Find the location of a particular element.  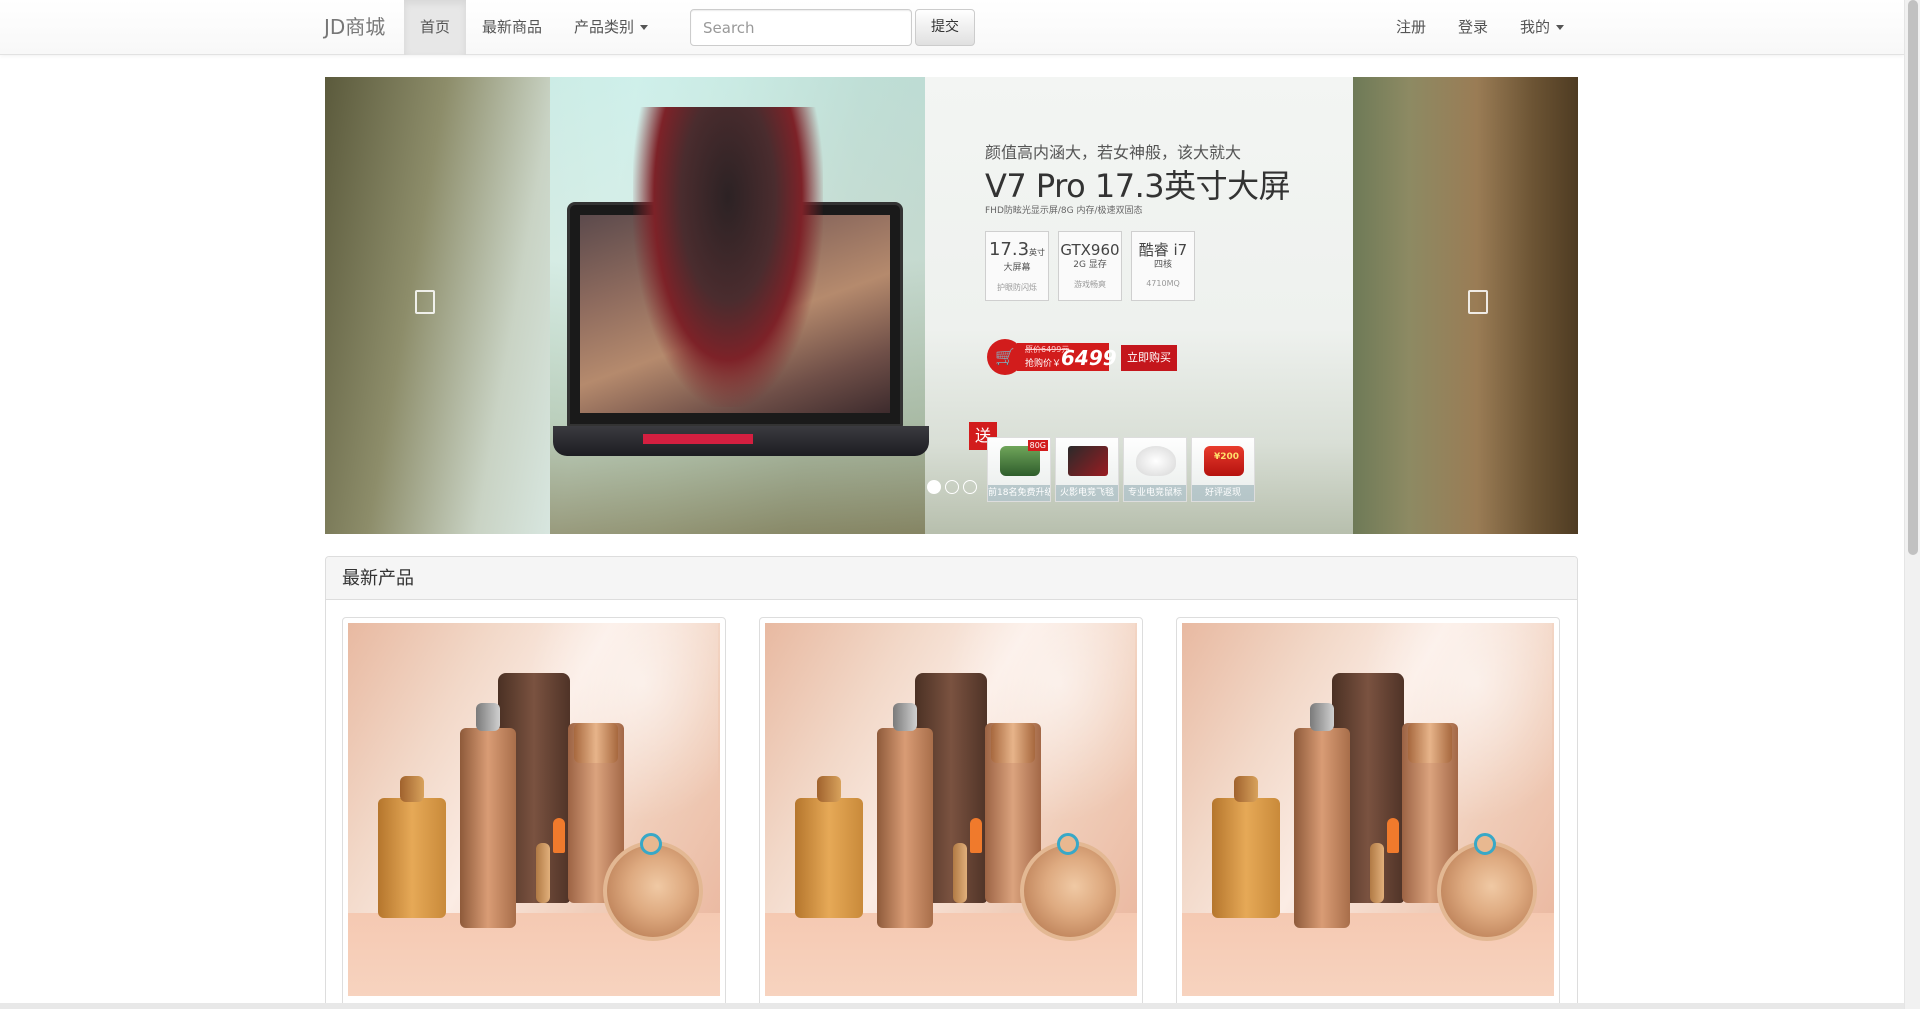

search-input is located at coordinates (801, 27).